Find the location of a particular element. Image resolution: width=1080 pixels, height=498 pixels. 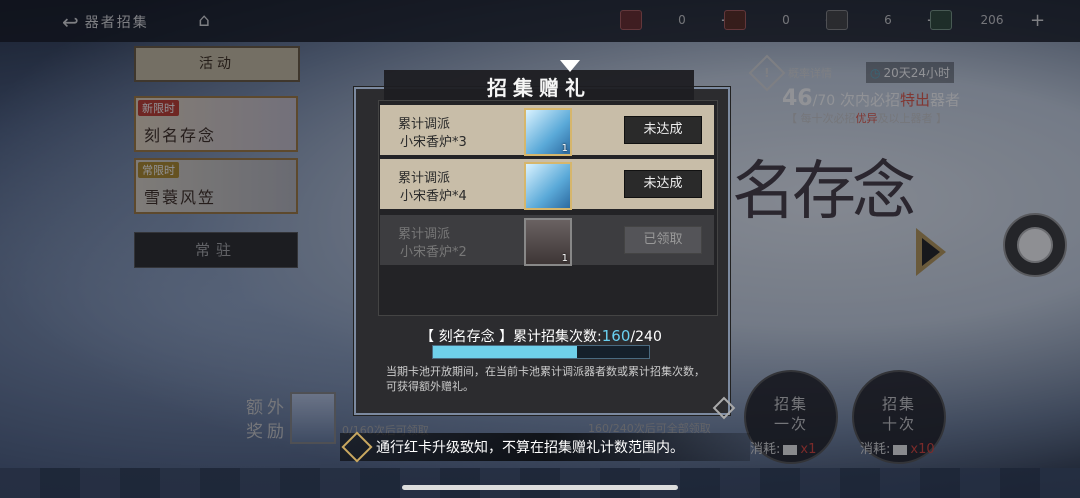

toast-text: 通行红卡升级致知，不算在招集赠礼计数范围内。 is located at coordinates (530, 448).